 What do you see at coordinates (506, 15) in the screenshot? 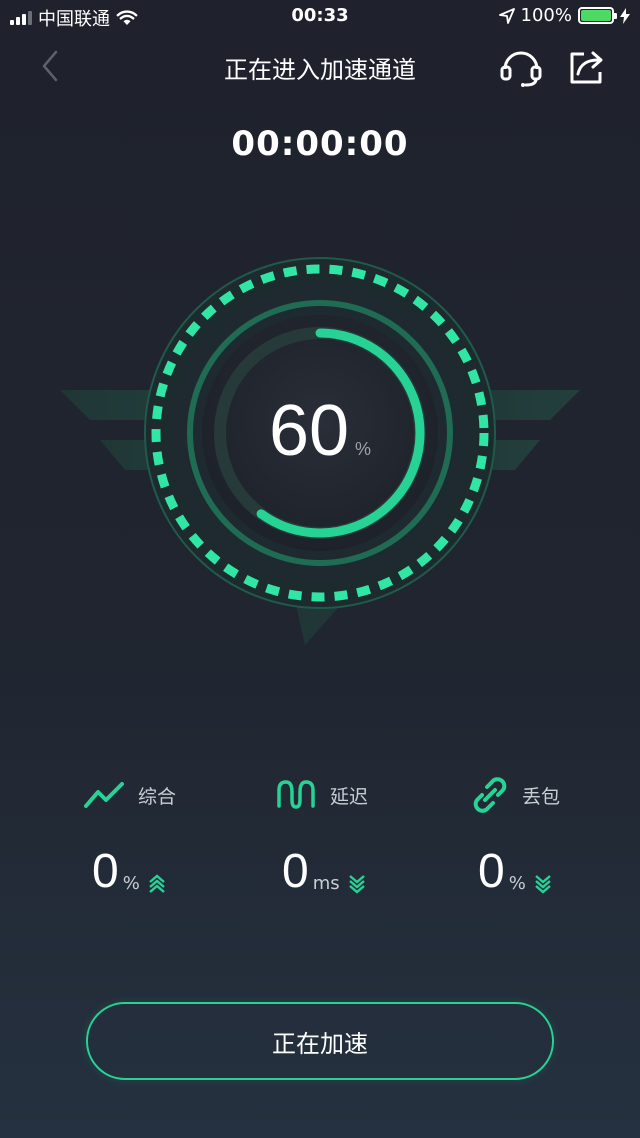
I see `location-arrow-icon` at bounding box center [506, 15].